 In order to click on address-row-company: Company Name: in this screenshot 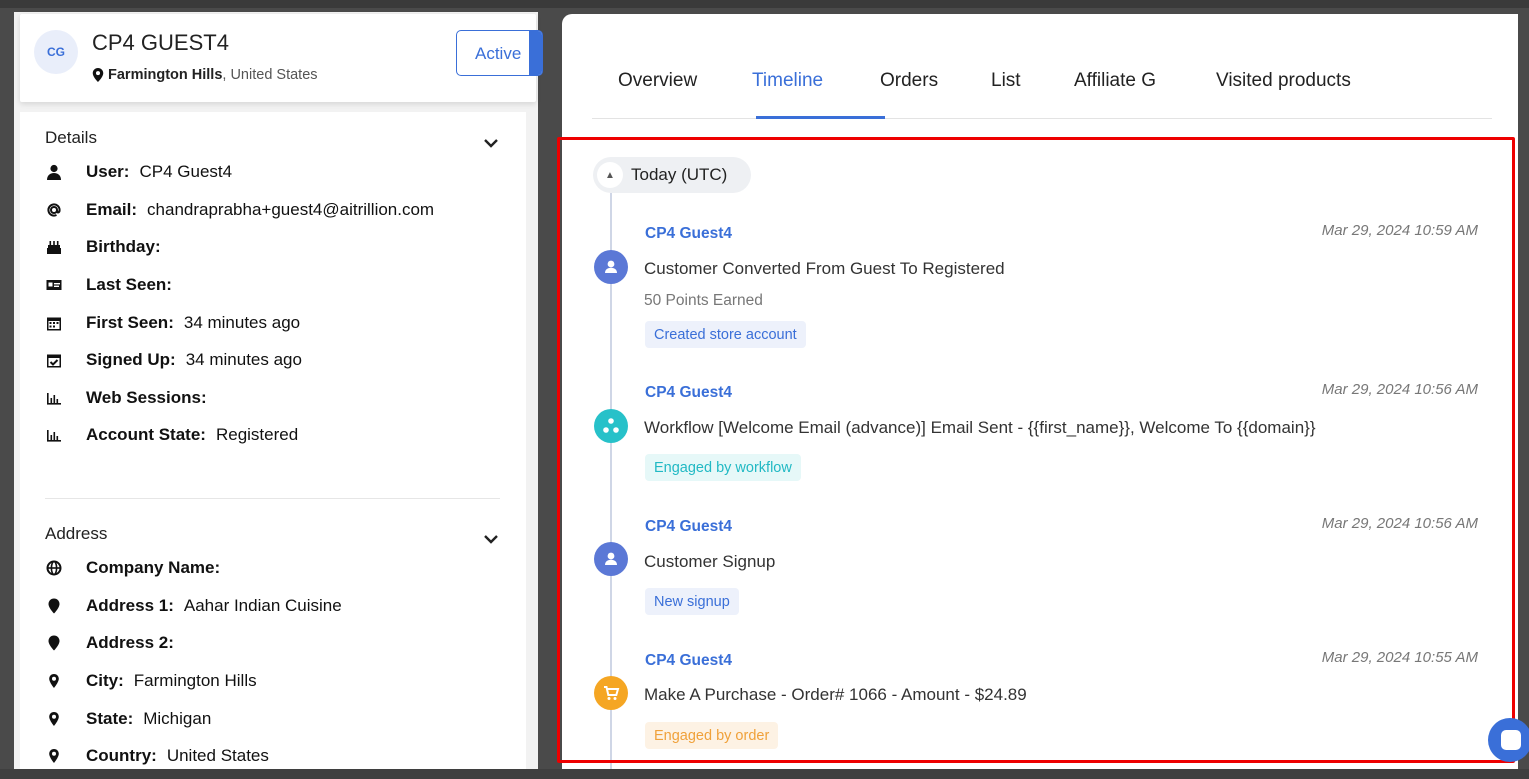, I will do `click(137, 568)`.